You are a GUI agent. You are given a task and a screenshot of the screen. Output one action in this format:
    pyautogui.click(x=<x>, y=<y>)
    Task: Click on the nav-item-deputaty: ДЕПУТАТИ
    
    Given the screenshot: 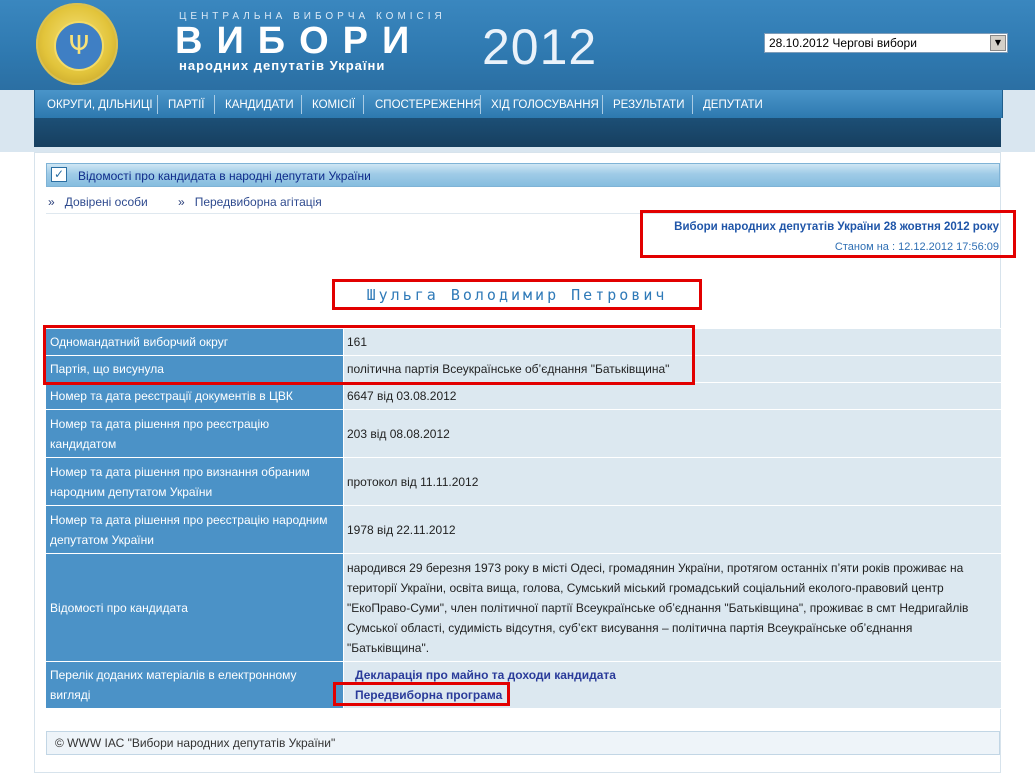 What is the action you would take?
    pyautogui.click(x=733, y=104)
    